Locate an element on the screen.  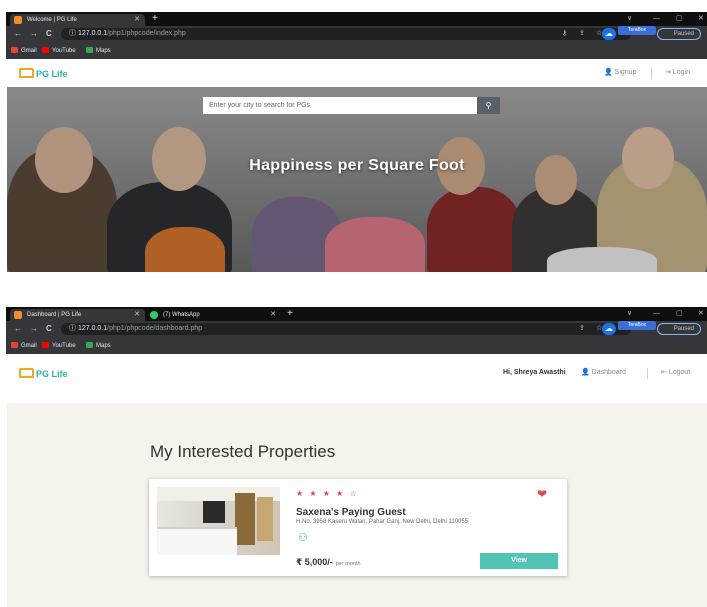
hero-title: Happiness per Square Foot is located at coordinates (357, 165).